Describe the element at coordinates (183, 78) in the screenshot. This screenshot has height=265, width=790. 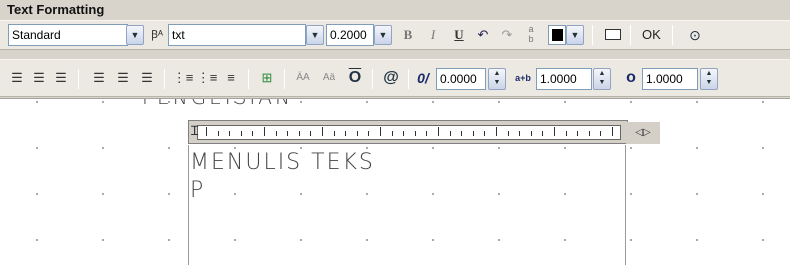
I see `numbering-icon: ⋮≡` at that location.